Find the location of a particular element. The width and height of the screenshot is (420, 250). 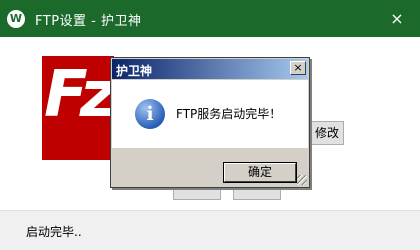

filezilla-logo-icon: Fz is located at coordinates (78, 108).